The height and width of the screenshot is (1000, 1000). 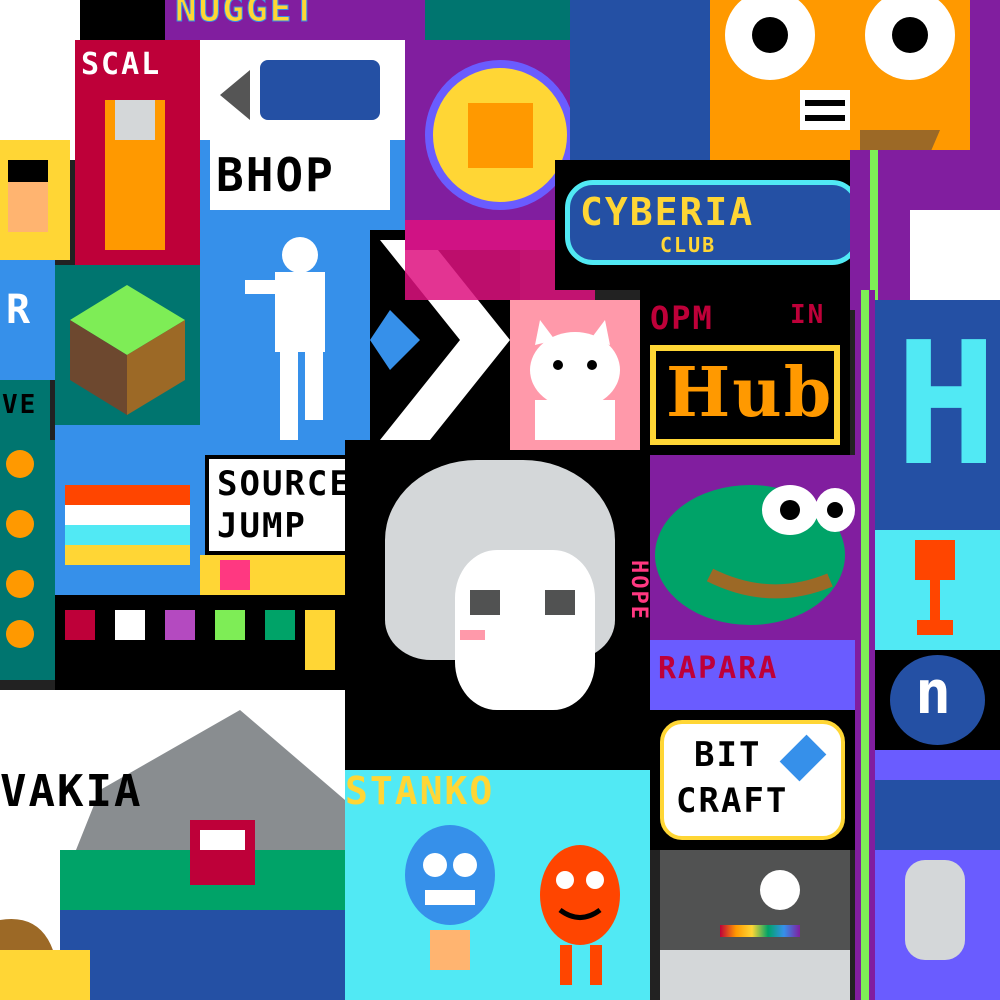 I want to click on cyberia-sign: CYBERIA CLUB, so click(x=712, y=222).